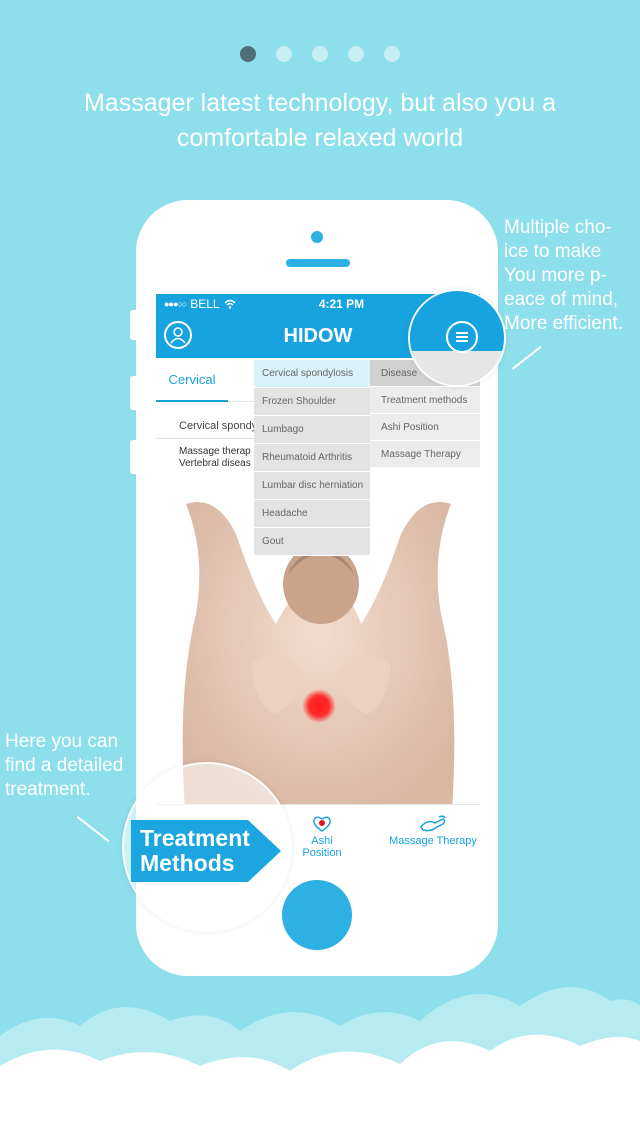 The width and height of the screenshot is (640, 1136). Describe the element at coordinates (312, 514) in the screenshot. I see `disease-item: Headache` at that location.